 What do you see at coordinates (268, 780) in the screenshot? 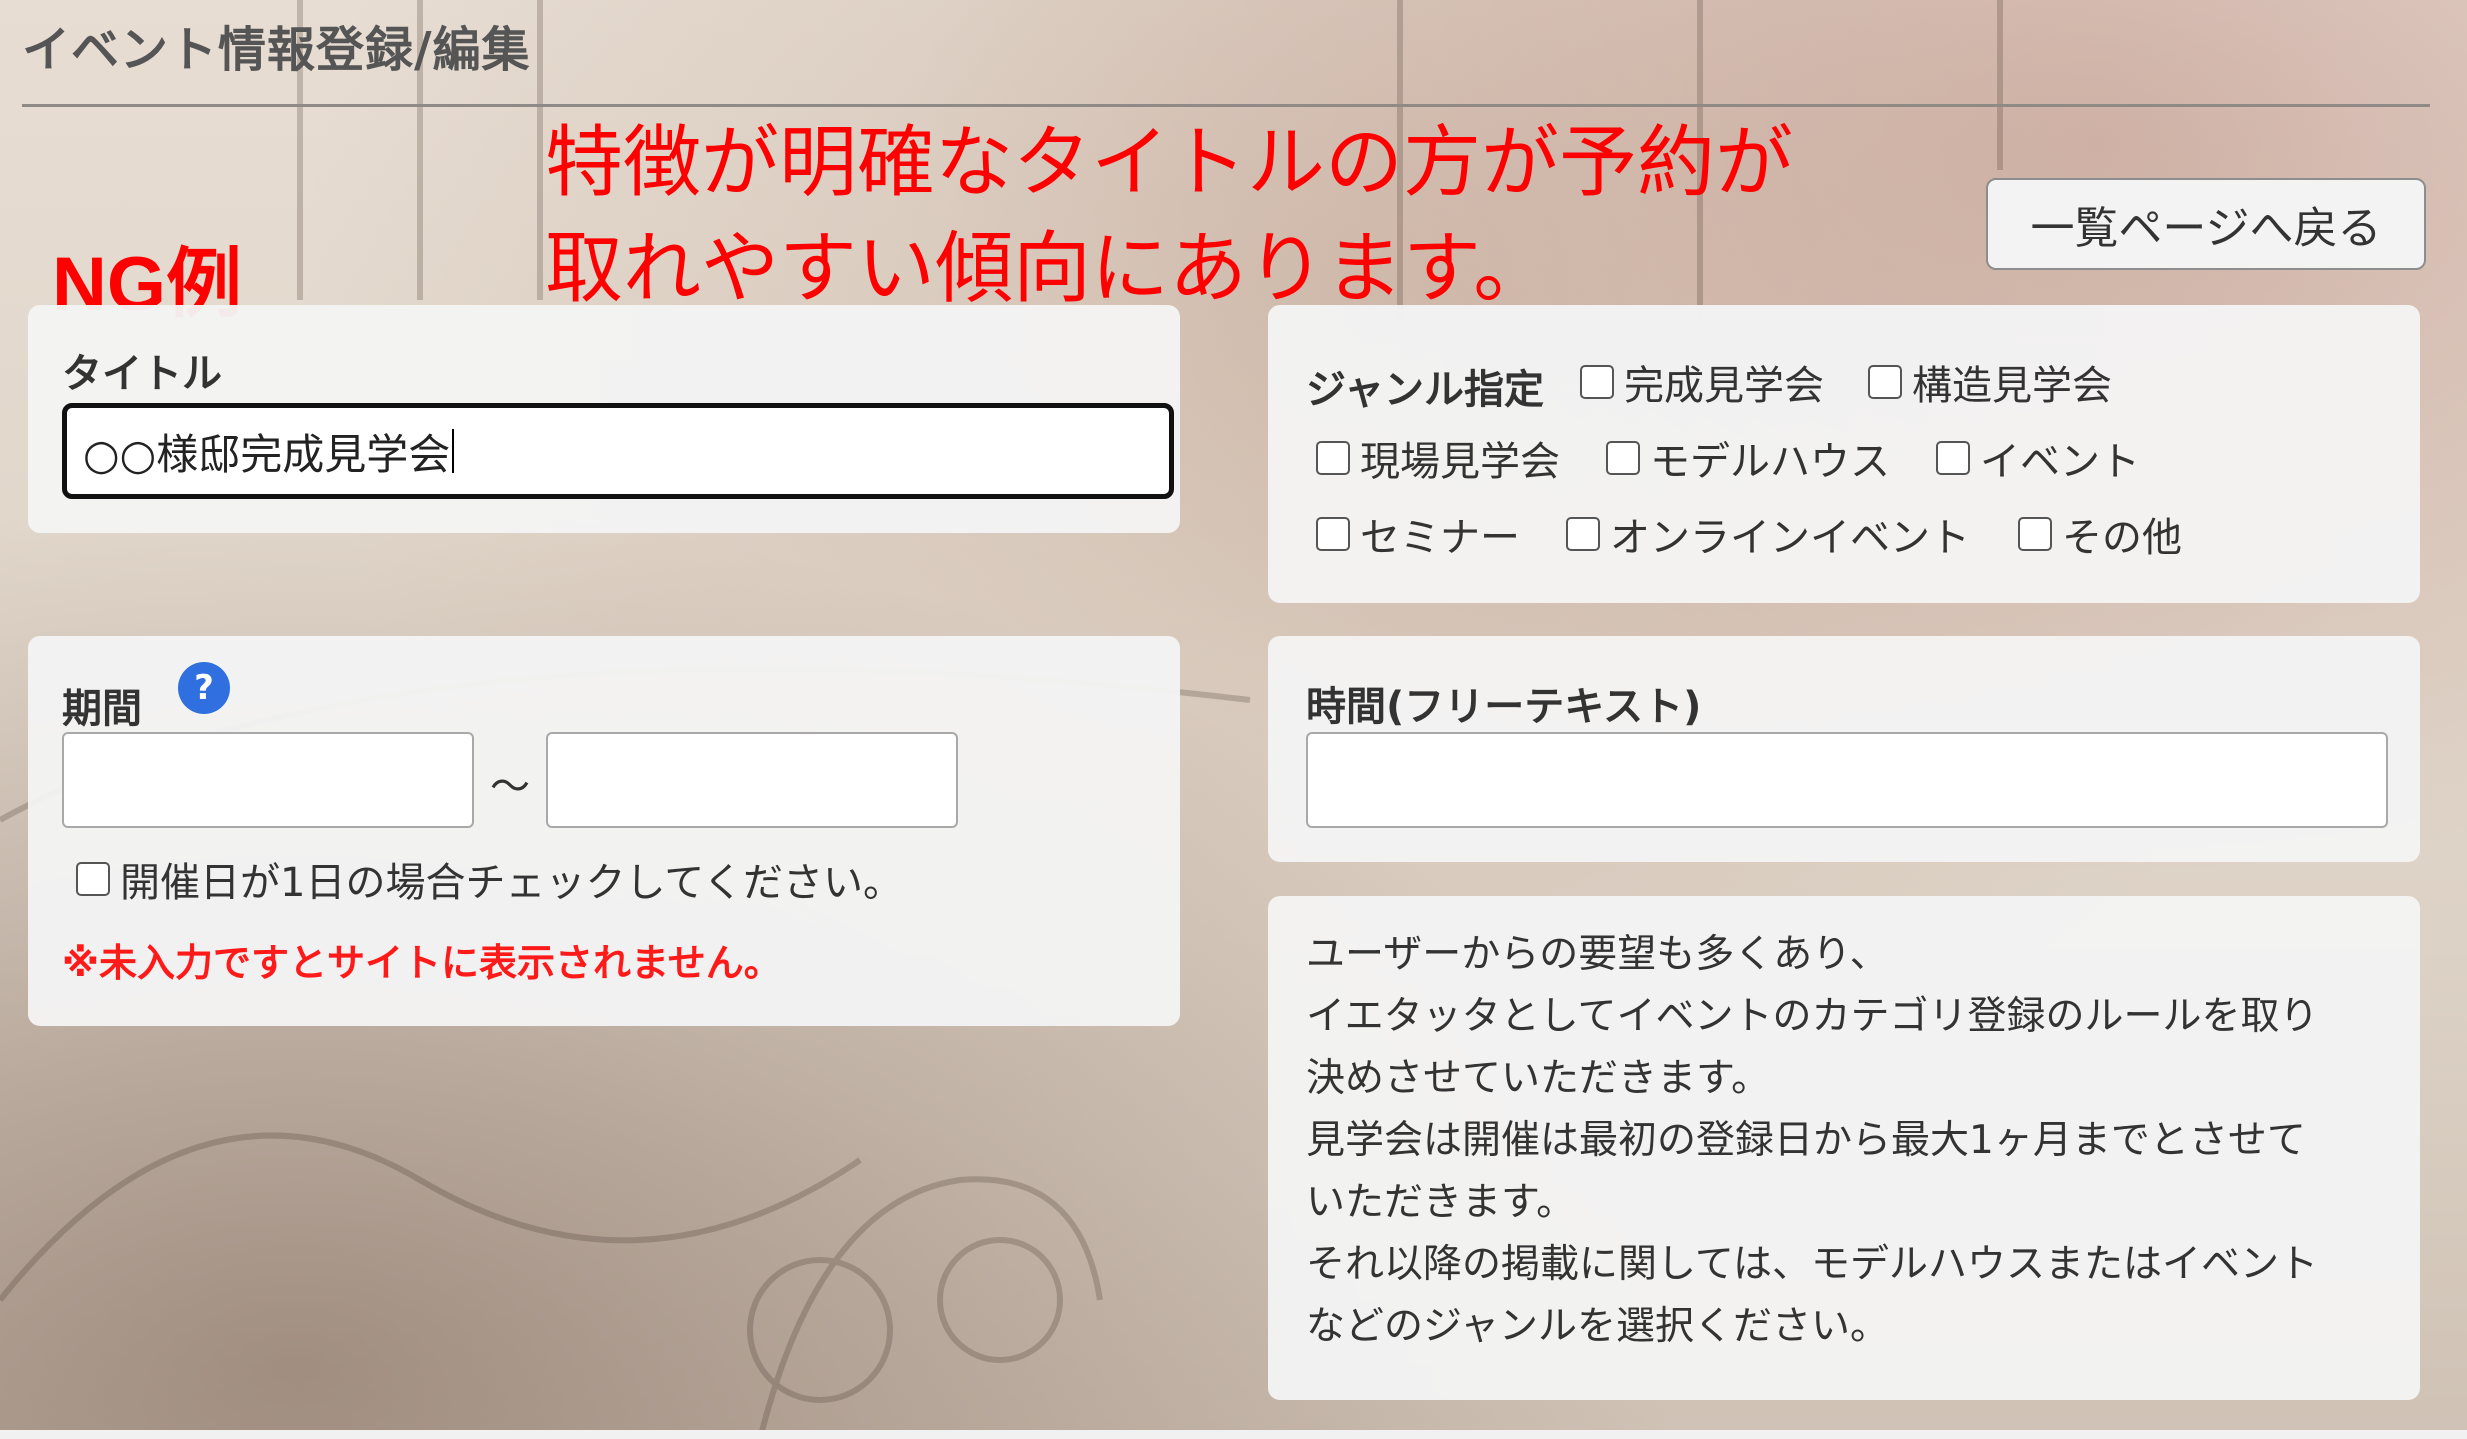
I see `period-start-input` at bounding box center [268, 780].